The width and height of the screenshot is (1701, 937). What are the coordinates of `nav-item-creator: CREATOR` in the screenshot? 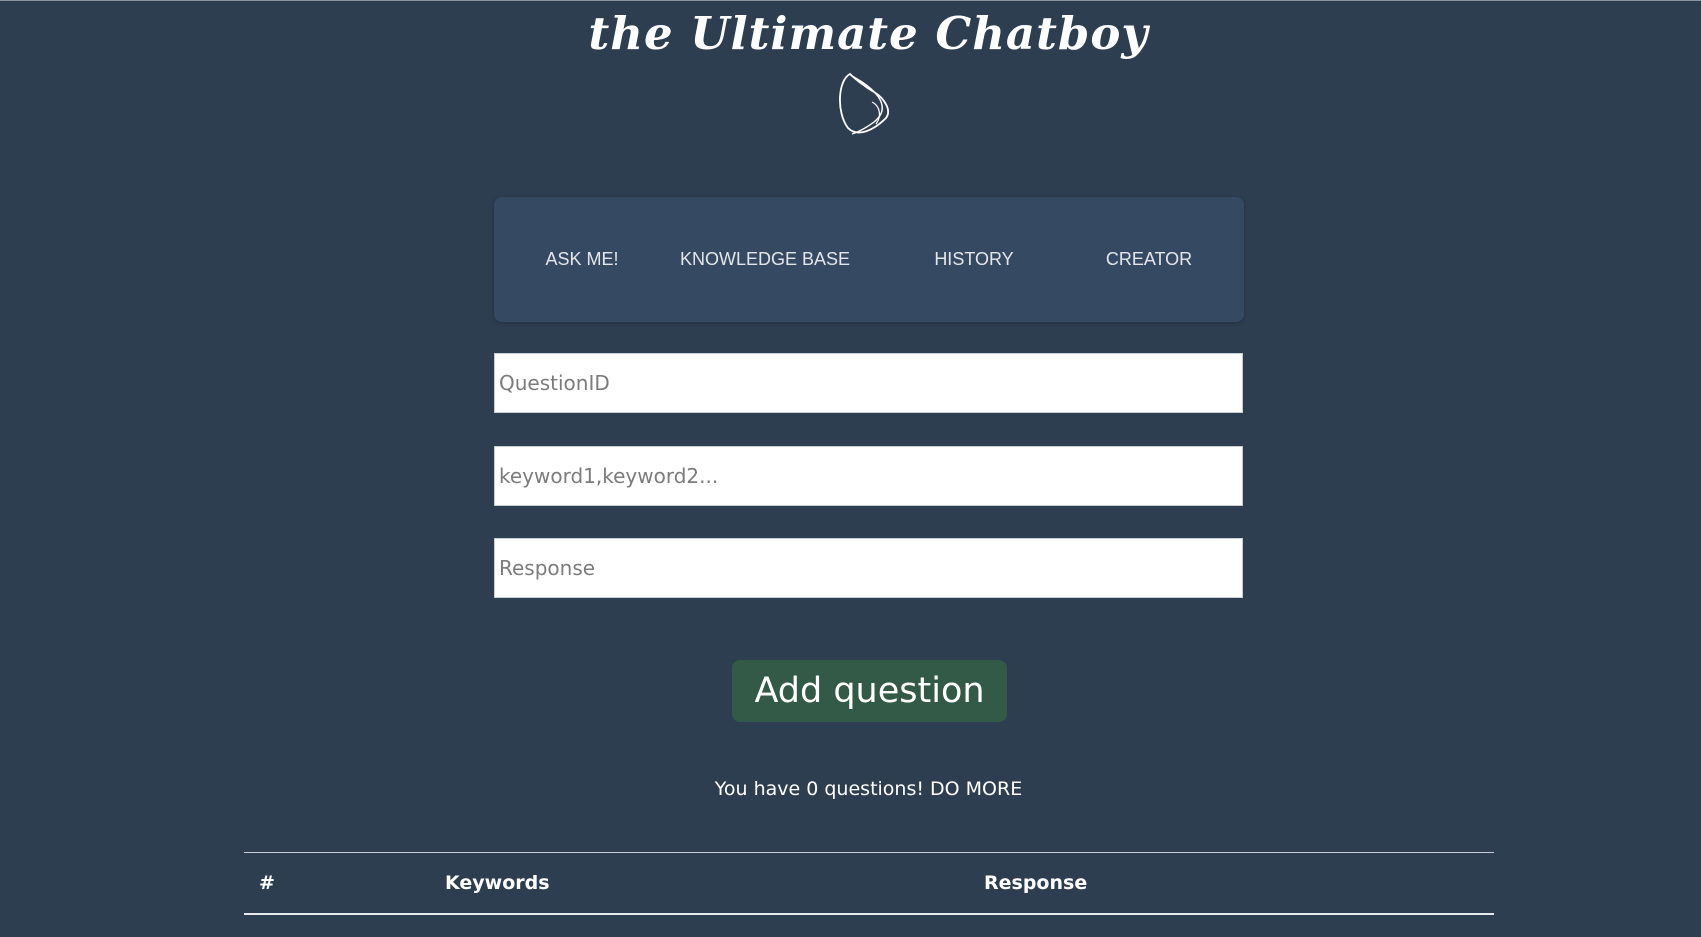 It's located at (1149, 259).